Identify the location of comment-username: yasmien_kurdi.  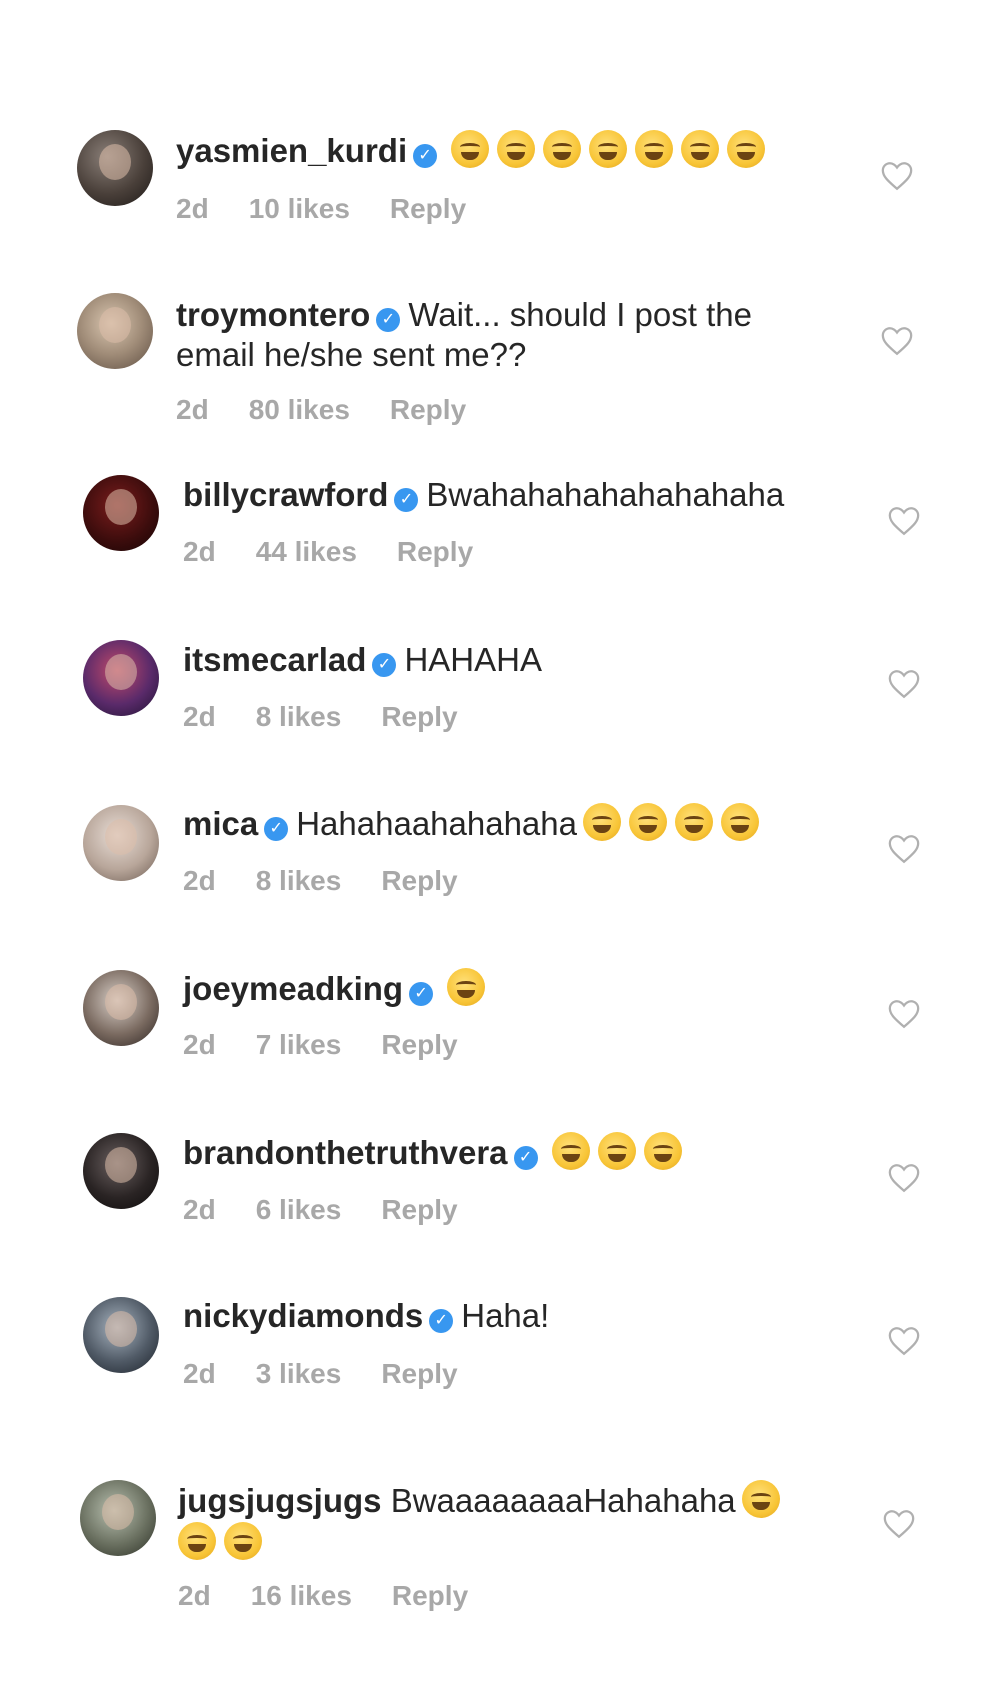
(291, 150).